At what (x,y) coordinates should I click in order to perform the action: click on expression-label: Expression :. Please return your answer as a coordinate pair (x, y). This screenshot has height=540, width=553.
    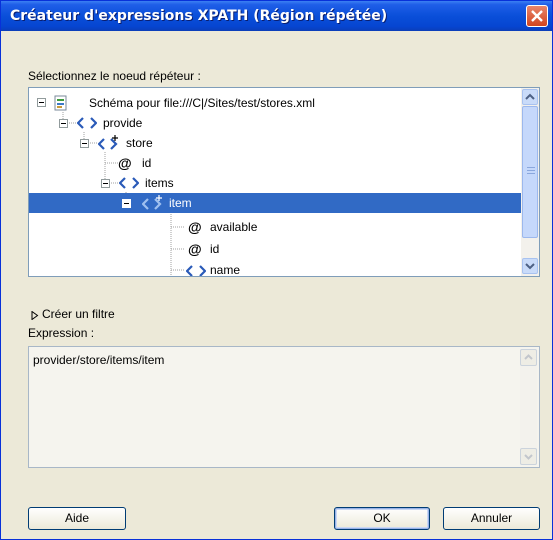
    Looking at the image, I should click on (61, 333).